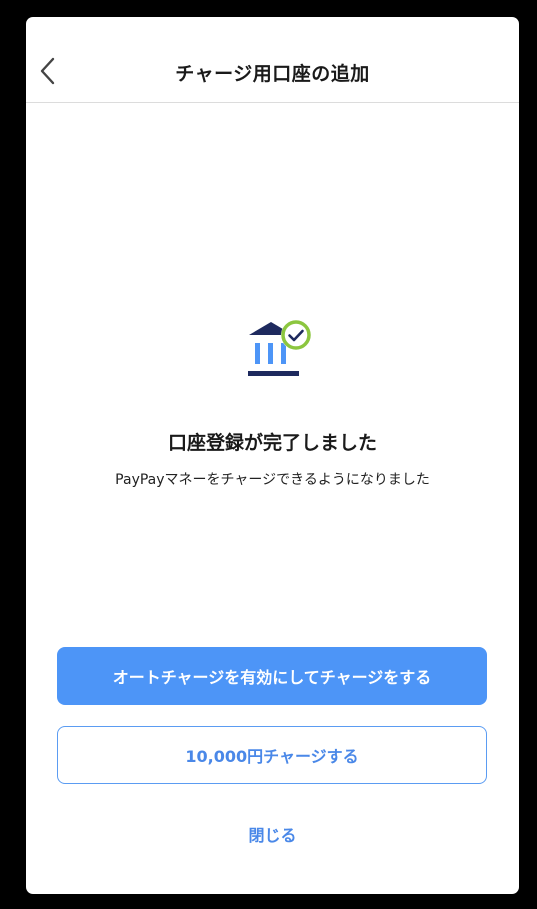 The width and height of the screenshot is (537, 909). Describe the element at coordinates (272, 676) in the screenshot. I see `enable-auto-charge-button: オートチャージを有効にしてチャージをする` at that location.